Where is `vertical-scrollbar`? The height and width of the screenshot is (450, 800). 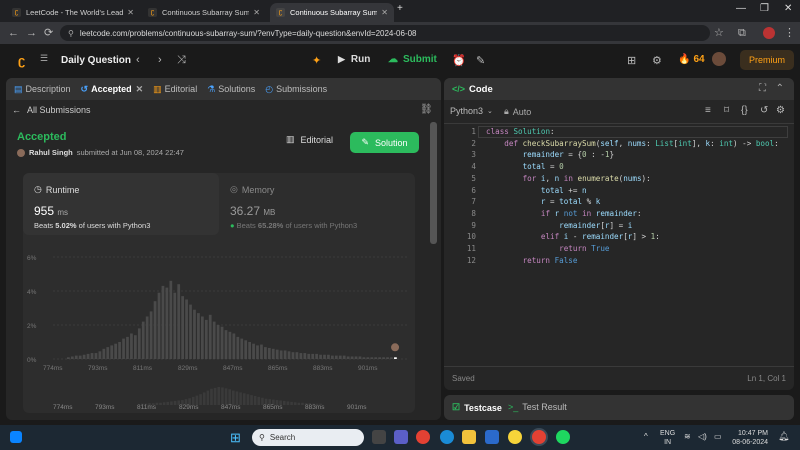
vertical-scrollbar is located at coordinates (433, 183).